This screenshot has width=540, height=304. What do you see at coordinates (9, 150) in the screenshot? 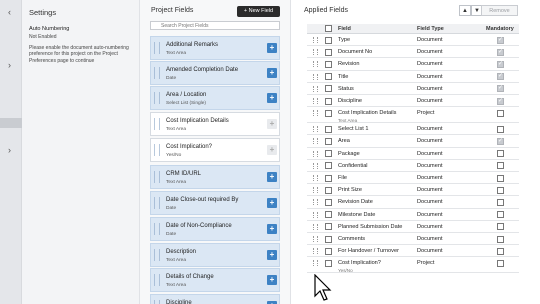
I see `chevron-right-icon: ›` at bounding box center [9, 150].